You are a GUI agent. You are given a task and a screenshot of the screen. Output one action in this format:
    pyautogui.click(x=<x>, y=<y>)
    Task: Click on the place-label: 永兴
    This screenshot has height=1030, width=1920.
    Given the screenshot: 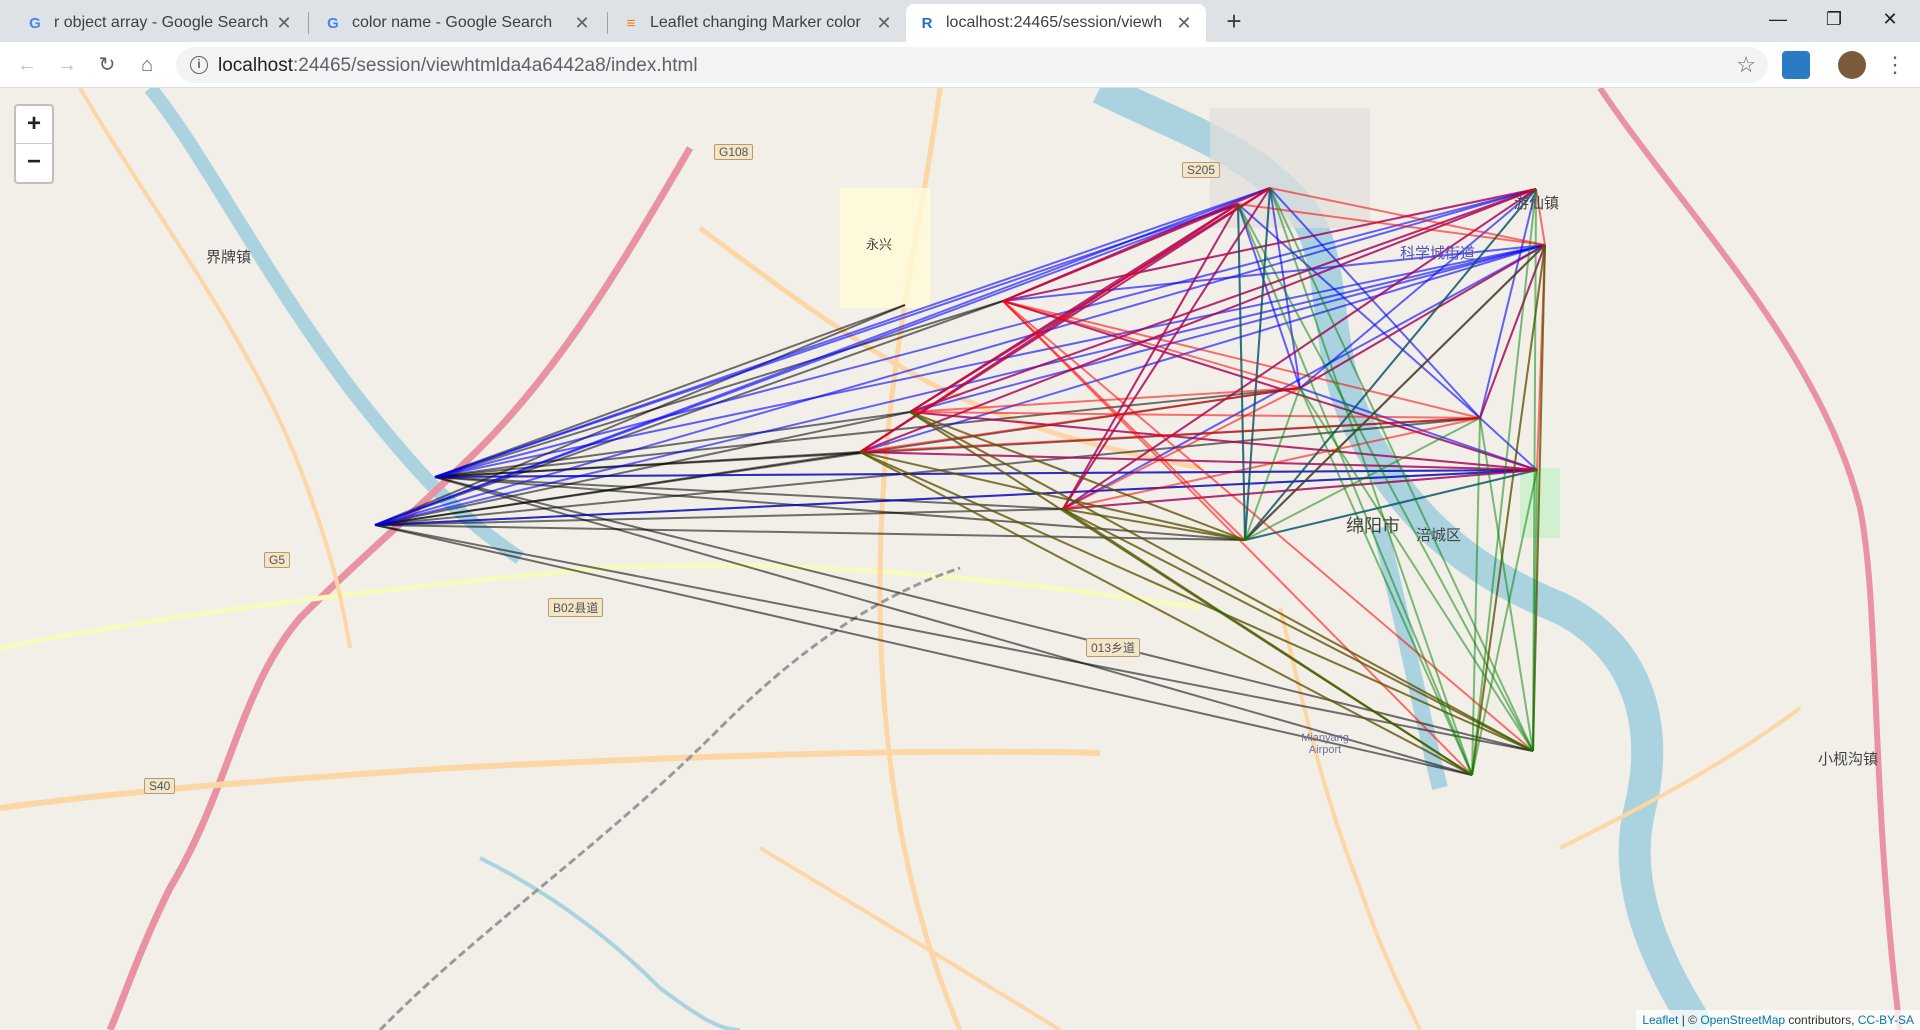 What is the action you would take?
    pyautogui.click(x=879, y=244)
    